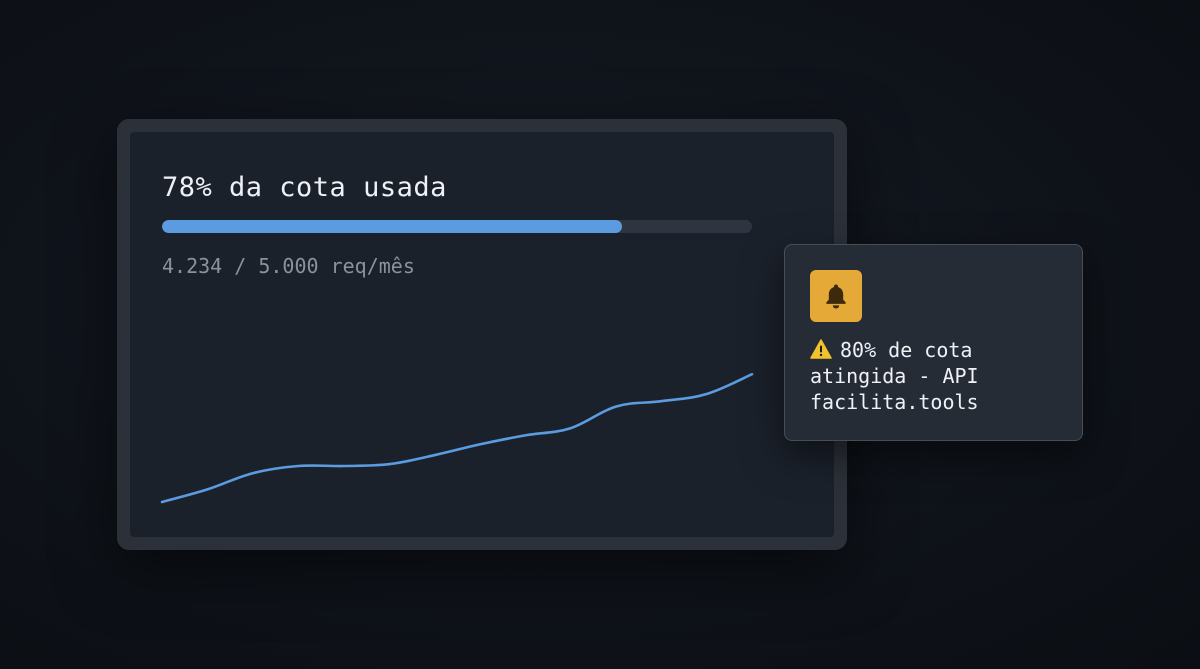 This screenshot has height=669, width=1200. I want to click on bell-icon, so click(836, 296).